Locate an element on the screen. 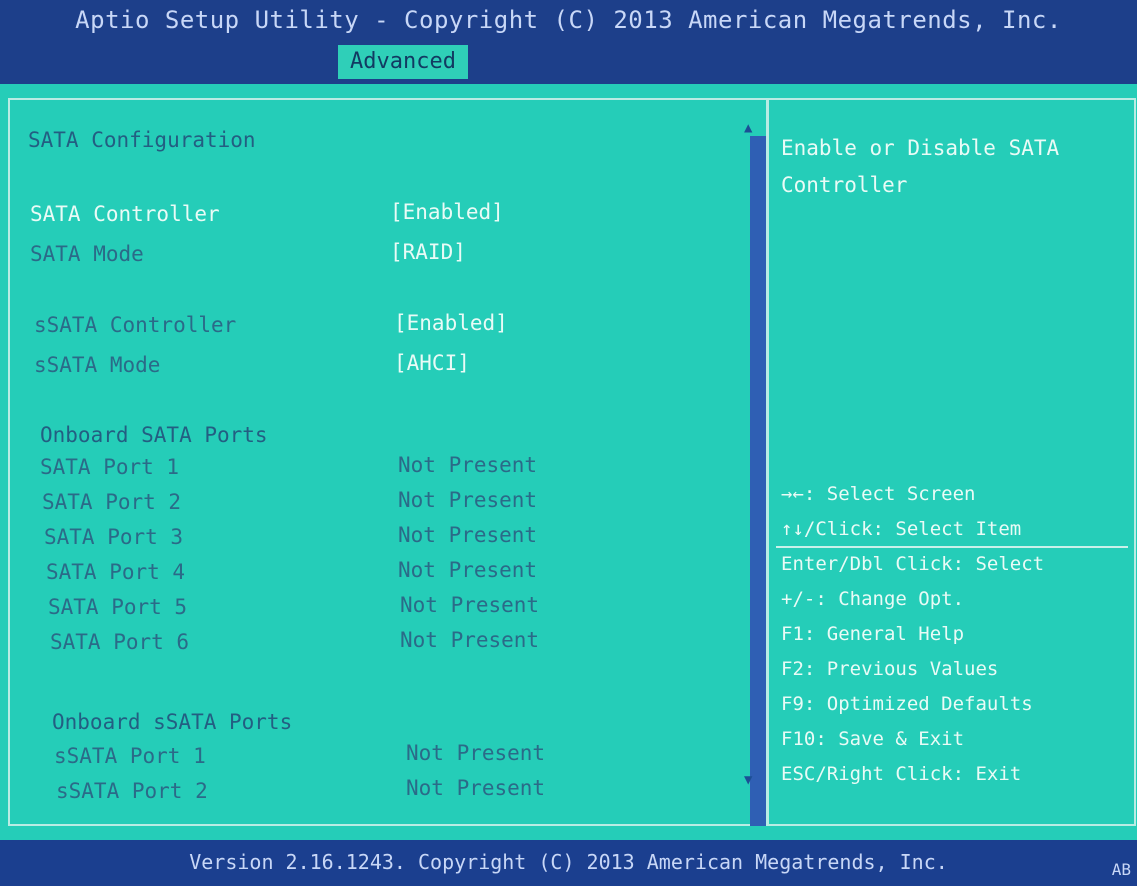 The height and width of the screenshot is (886, 1137). down-triangle-icon: ▼ is located at coordinates (748, 780).